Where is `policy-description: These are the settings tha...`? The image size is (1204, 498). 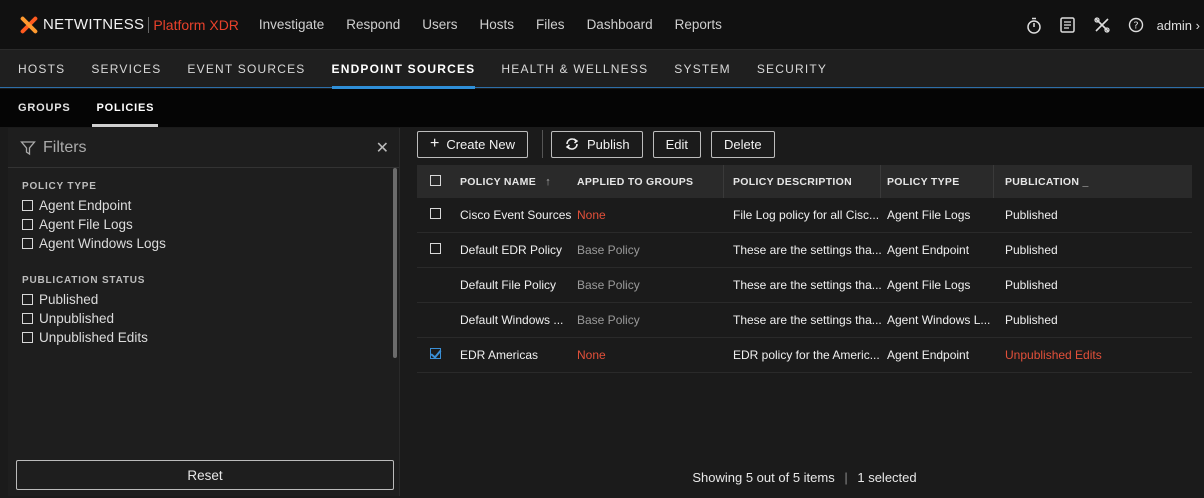
policy-description: These are the settings tha... is located at coordinates (807, 250).